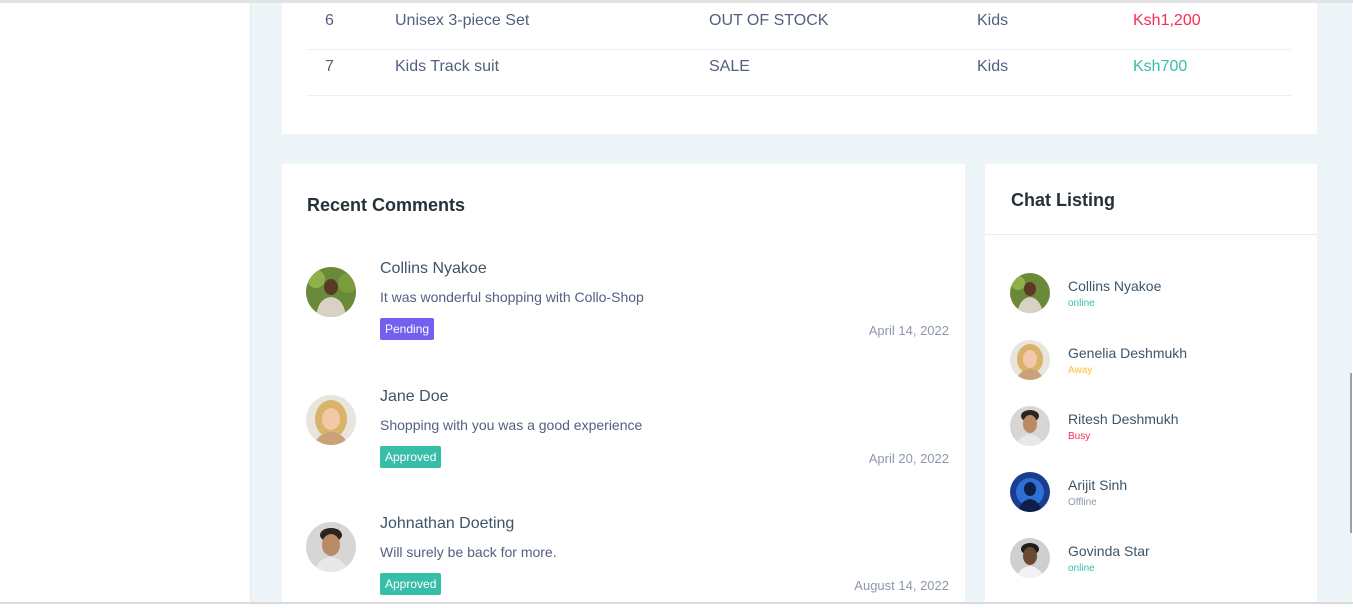  I want to click on product-status: SALE, so click(729, 66).